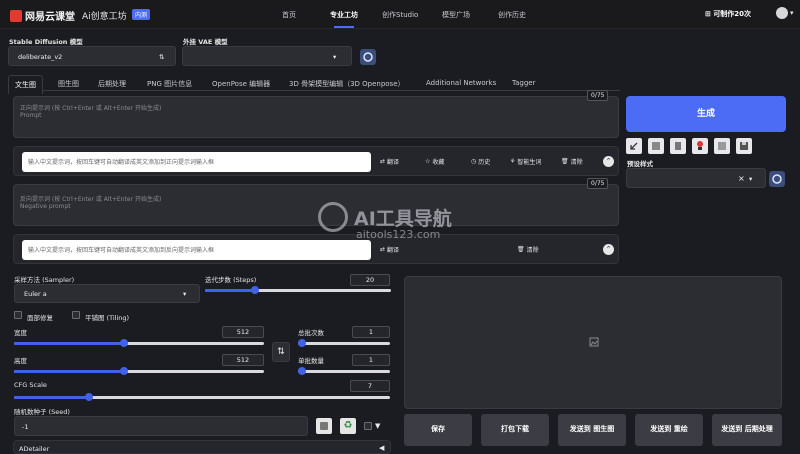  Describe the element at coordinates (107, 318) in the screenshot. I see `tiling-label: 平铺图 (Tiling)` at that location.